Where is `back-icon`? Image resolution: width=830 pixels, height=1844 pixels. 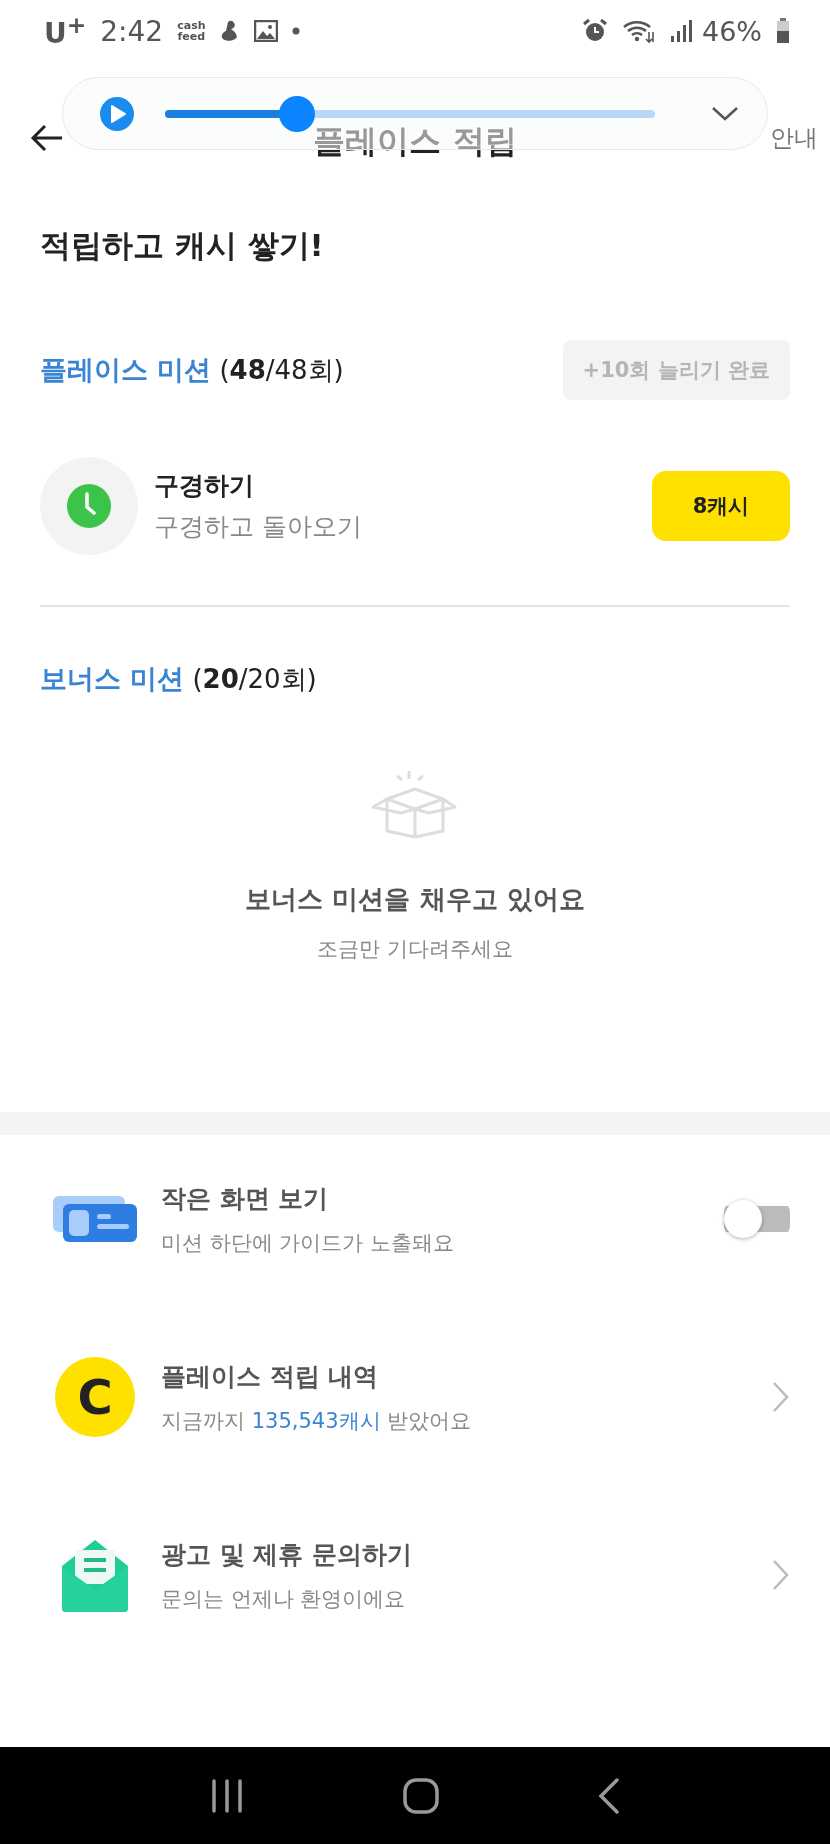
back-icon is located at coordinates (609, 1795).